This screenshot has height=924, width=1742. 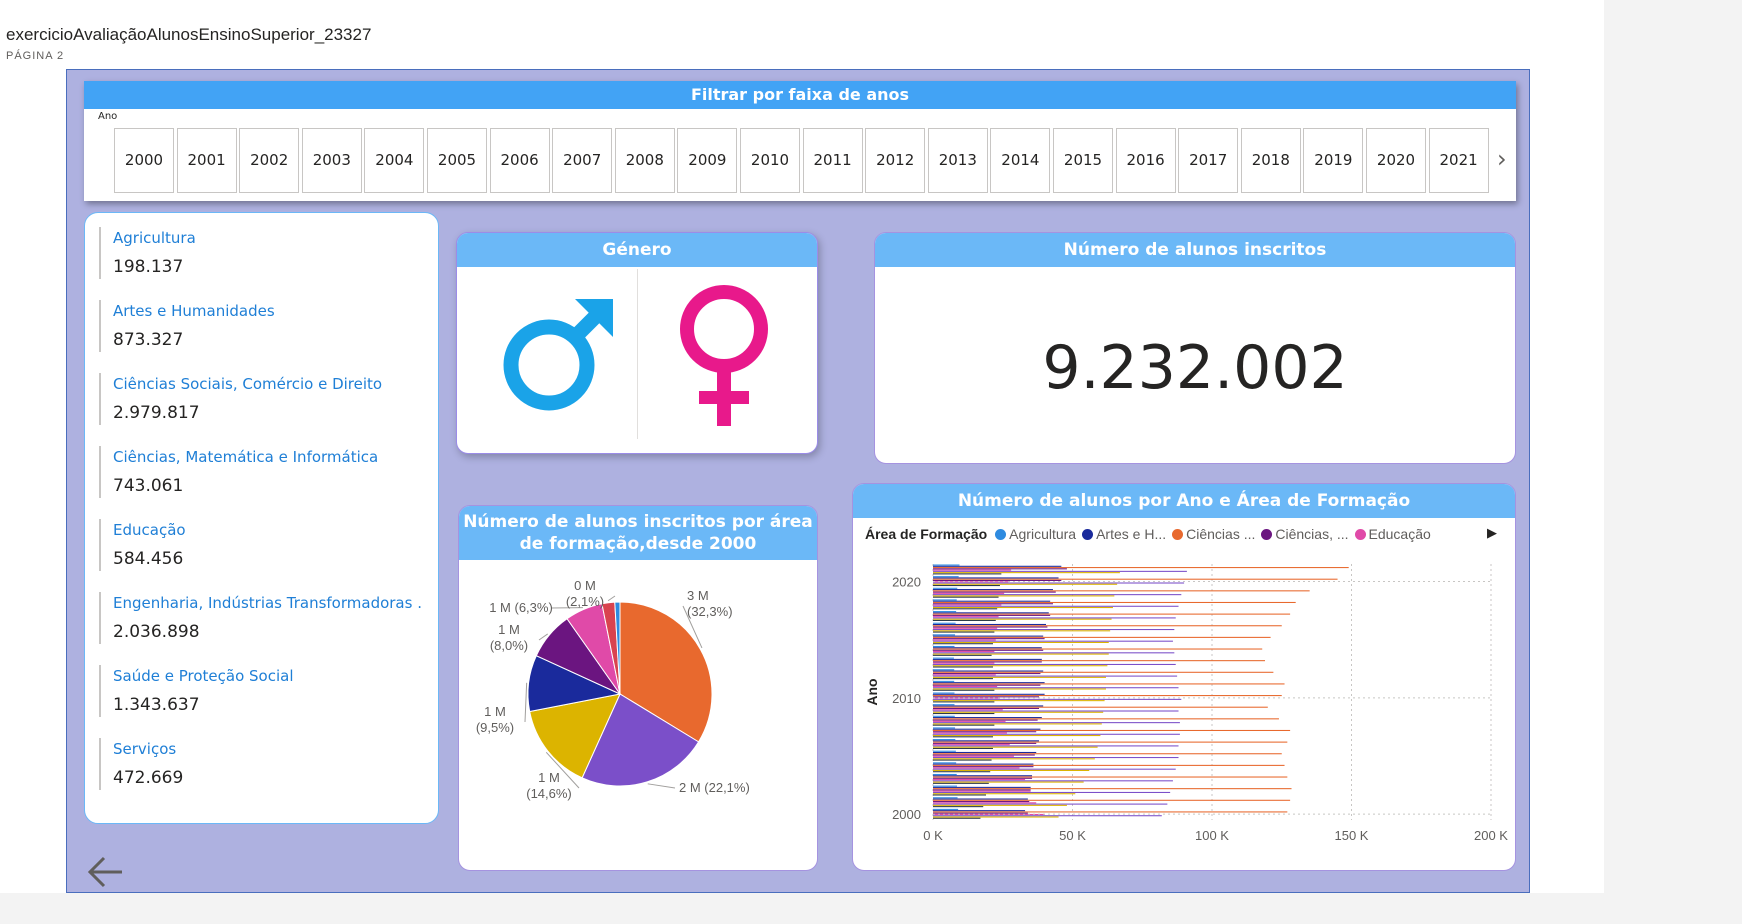 What do you see at coordinates (957, 160) in the screenshot?
I see `year-button: 2013` at bounding box center [957, 160].